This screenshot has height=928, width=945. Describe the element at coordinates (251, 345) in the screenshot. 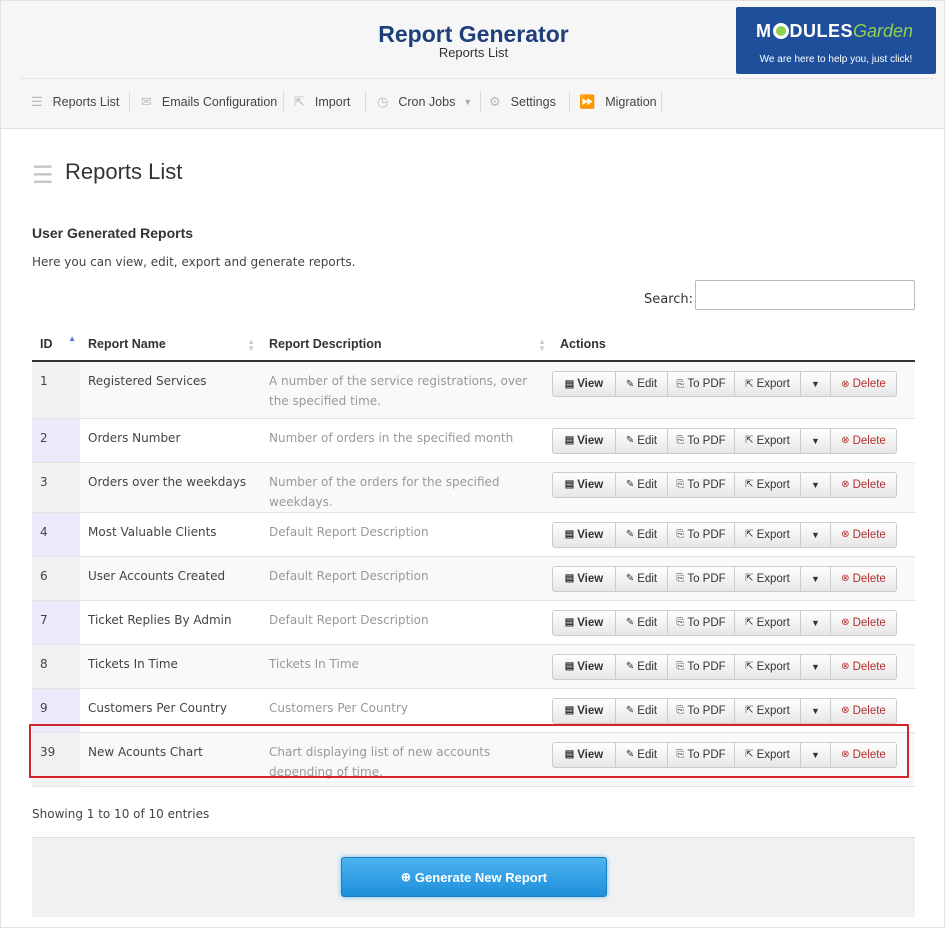

I see `sort-icon: ▲ ▼` at that location.